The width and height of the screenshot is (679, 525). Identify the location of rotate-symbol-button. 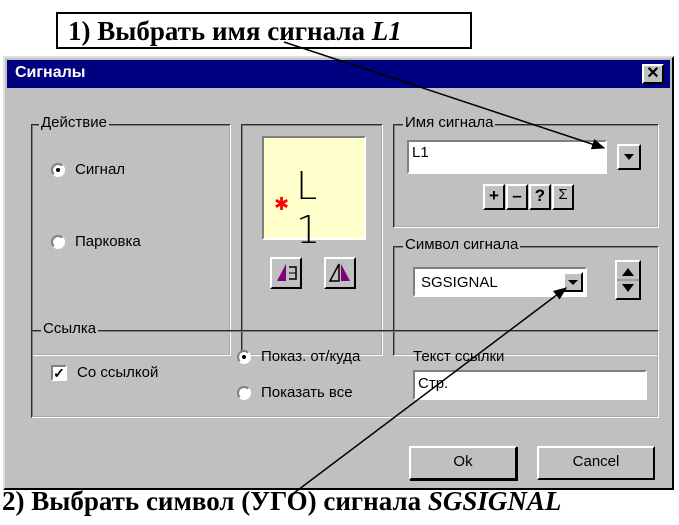
(286, 273).